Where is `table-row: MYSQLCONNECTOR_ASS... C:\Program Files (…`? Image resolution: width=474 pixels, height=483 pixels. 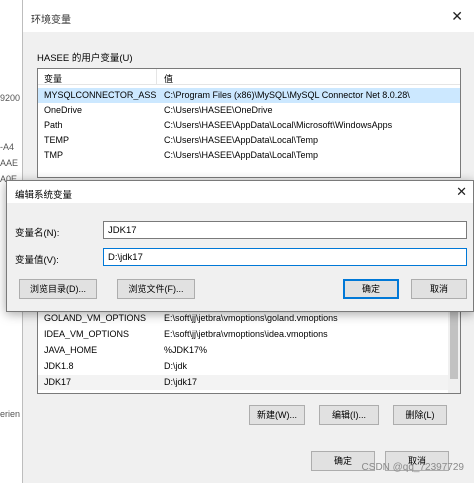 table-row: MYSQLCONNECTOR_ASS... C:\Program Files (… is located at coordinates (249, 95).